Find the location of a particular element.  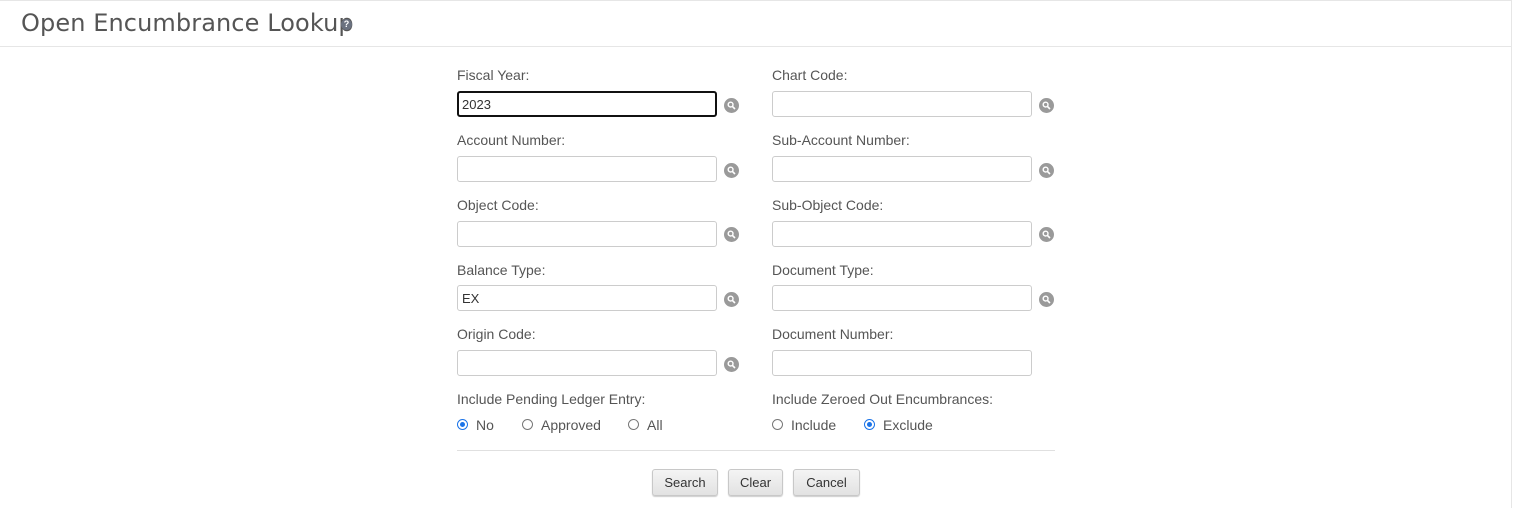

sub-object-code-lookup-icon is located at coordinates (1046, 234).